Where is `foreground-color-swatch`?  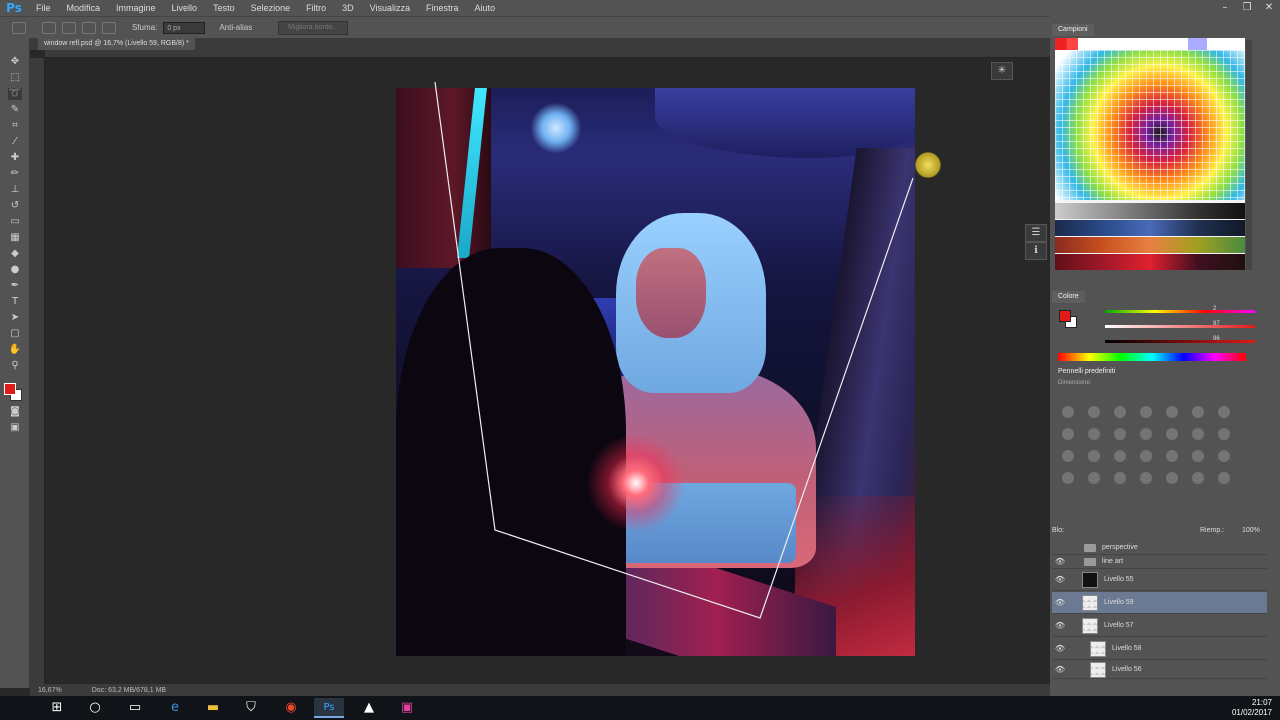
foreground-color-swatch is located at coordinates (10, 389).